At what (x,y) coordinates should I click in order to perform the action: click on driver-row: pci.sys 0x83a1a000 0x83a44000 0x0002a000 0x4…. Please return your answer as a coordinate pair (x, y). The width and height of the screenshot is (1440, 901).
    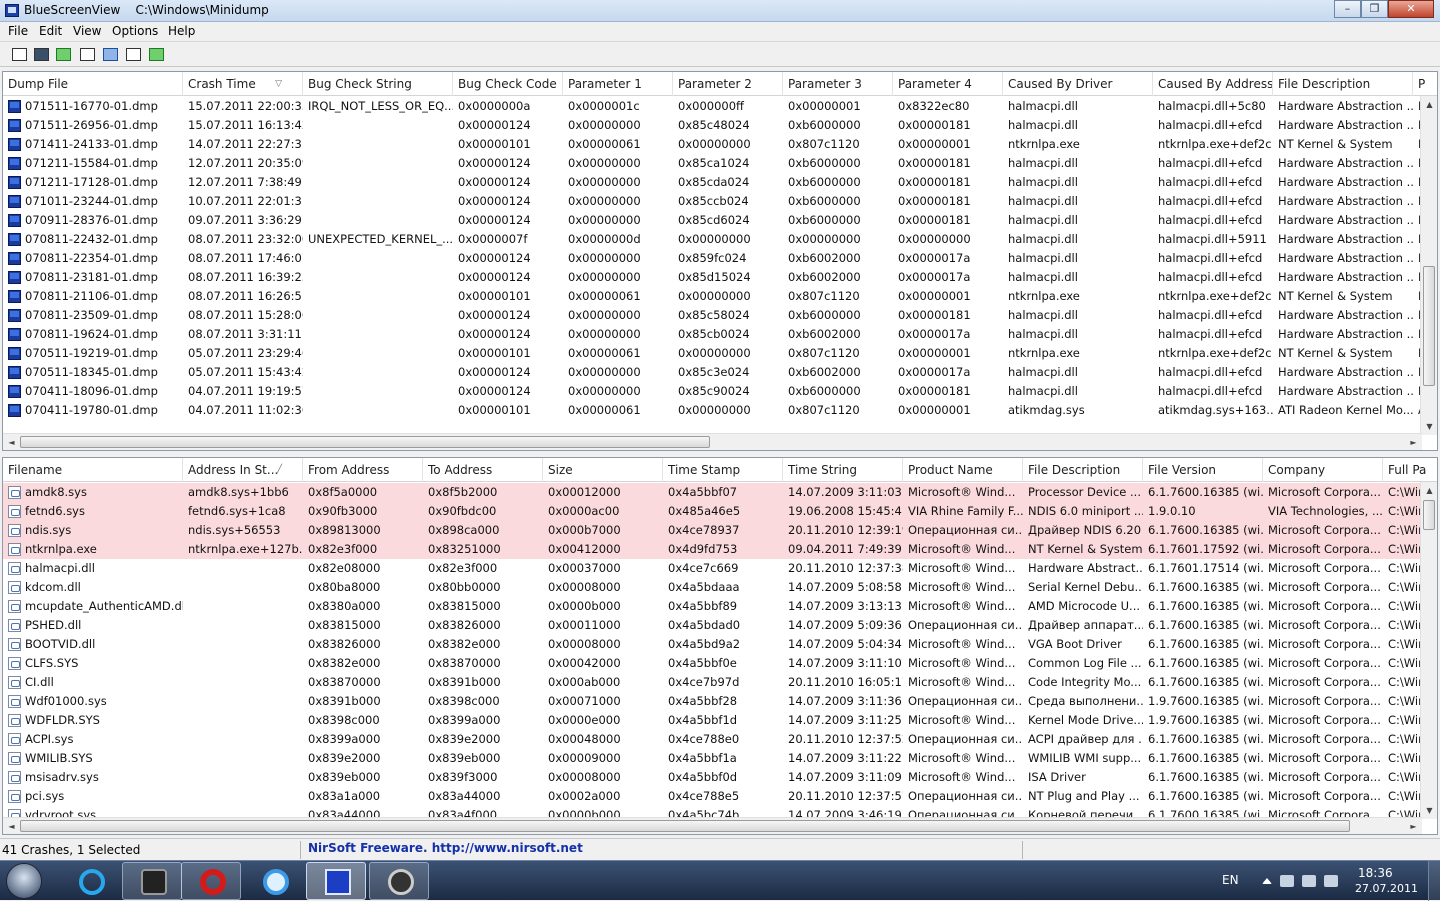
    Looking at the image, I should click on (713, 796).